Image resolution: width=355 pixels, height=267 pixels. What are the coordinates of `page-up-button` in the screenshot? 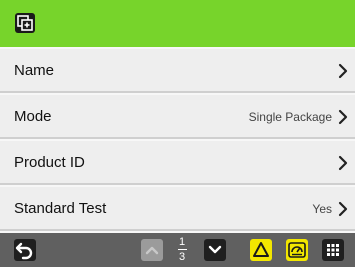 It's located at (152, 250).